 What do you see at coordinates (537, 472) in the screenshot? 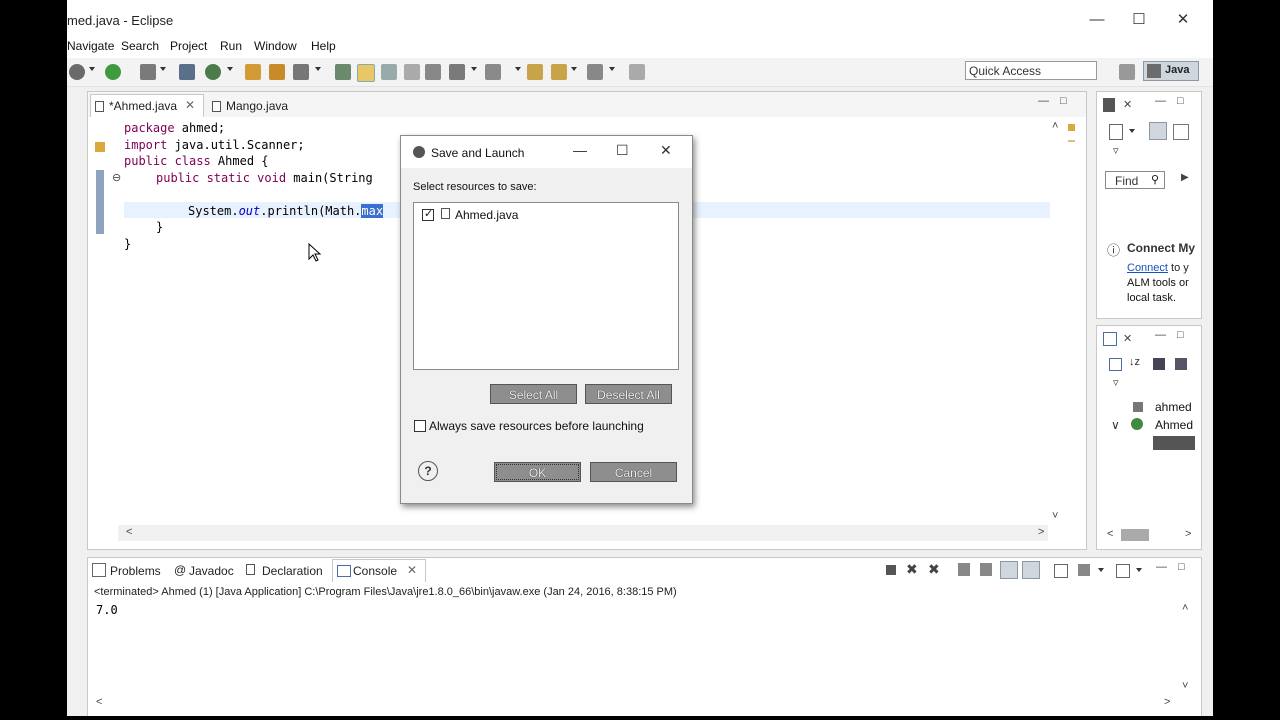
I see `ok-button: OK` at bounding box center [537, 472].